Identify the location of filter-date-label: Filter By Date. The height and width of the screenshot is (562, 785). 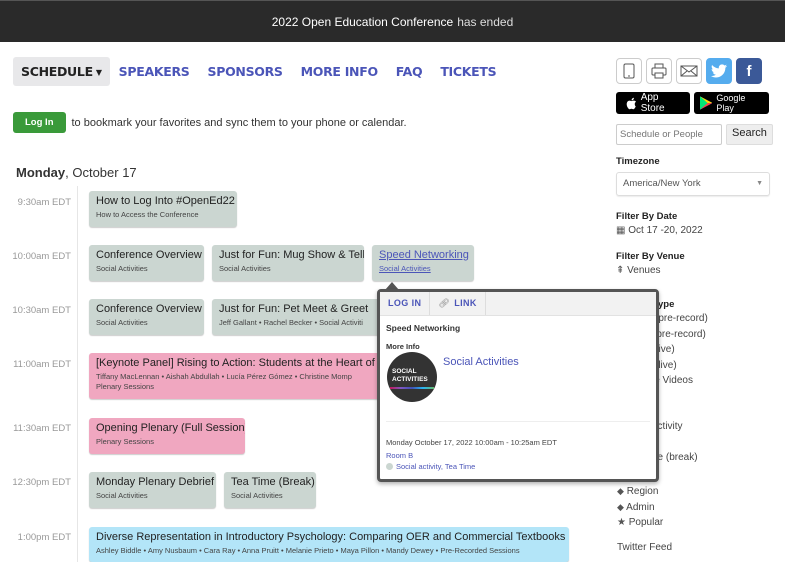
(647, 216).